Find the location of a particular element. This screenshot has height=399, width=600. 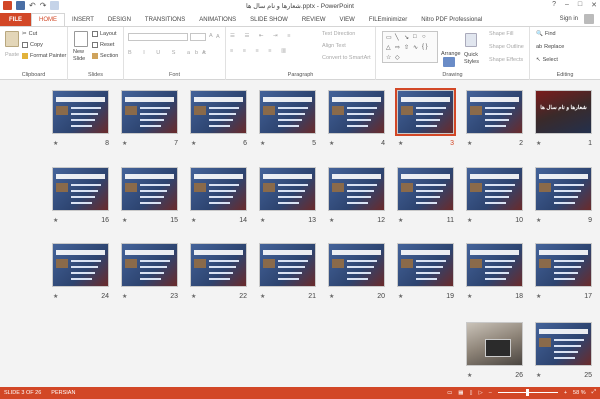

shape-outline-button: Shape Outline is located at coordinates (506, 47).